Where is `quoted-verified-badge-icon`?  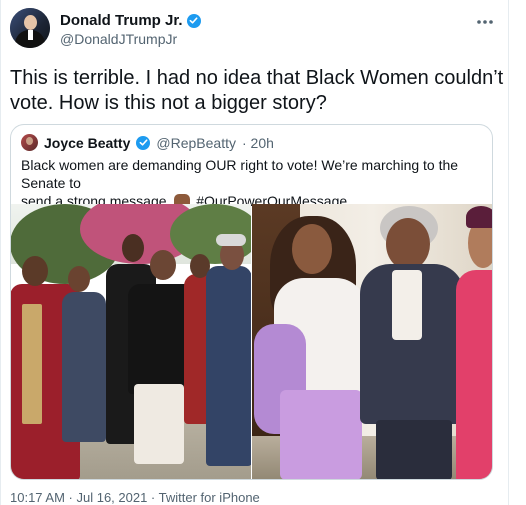
quoted-verified-badge-icon is located at coordinates (143, 142).